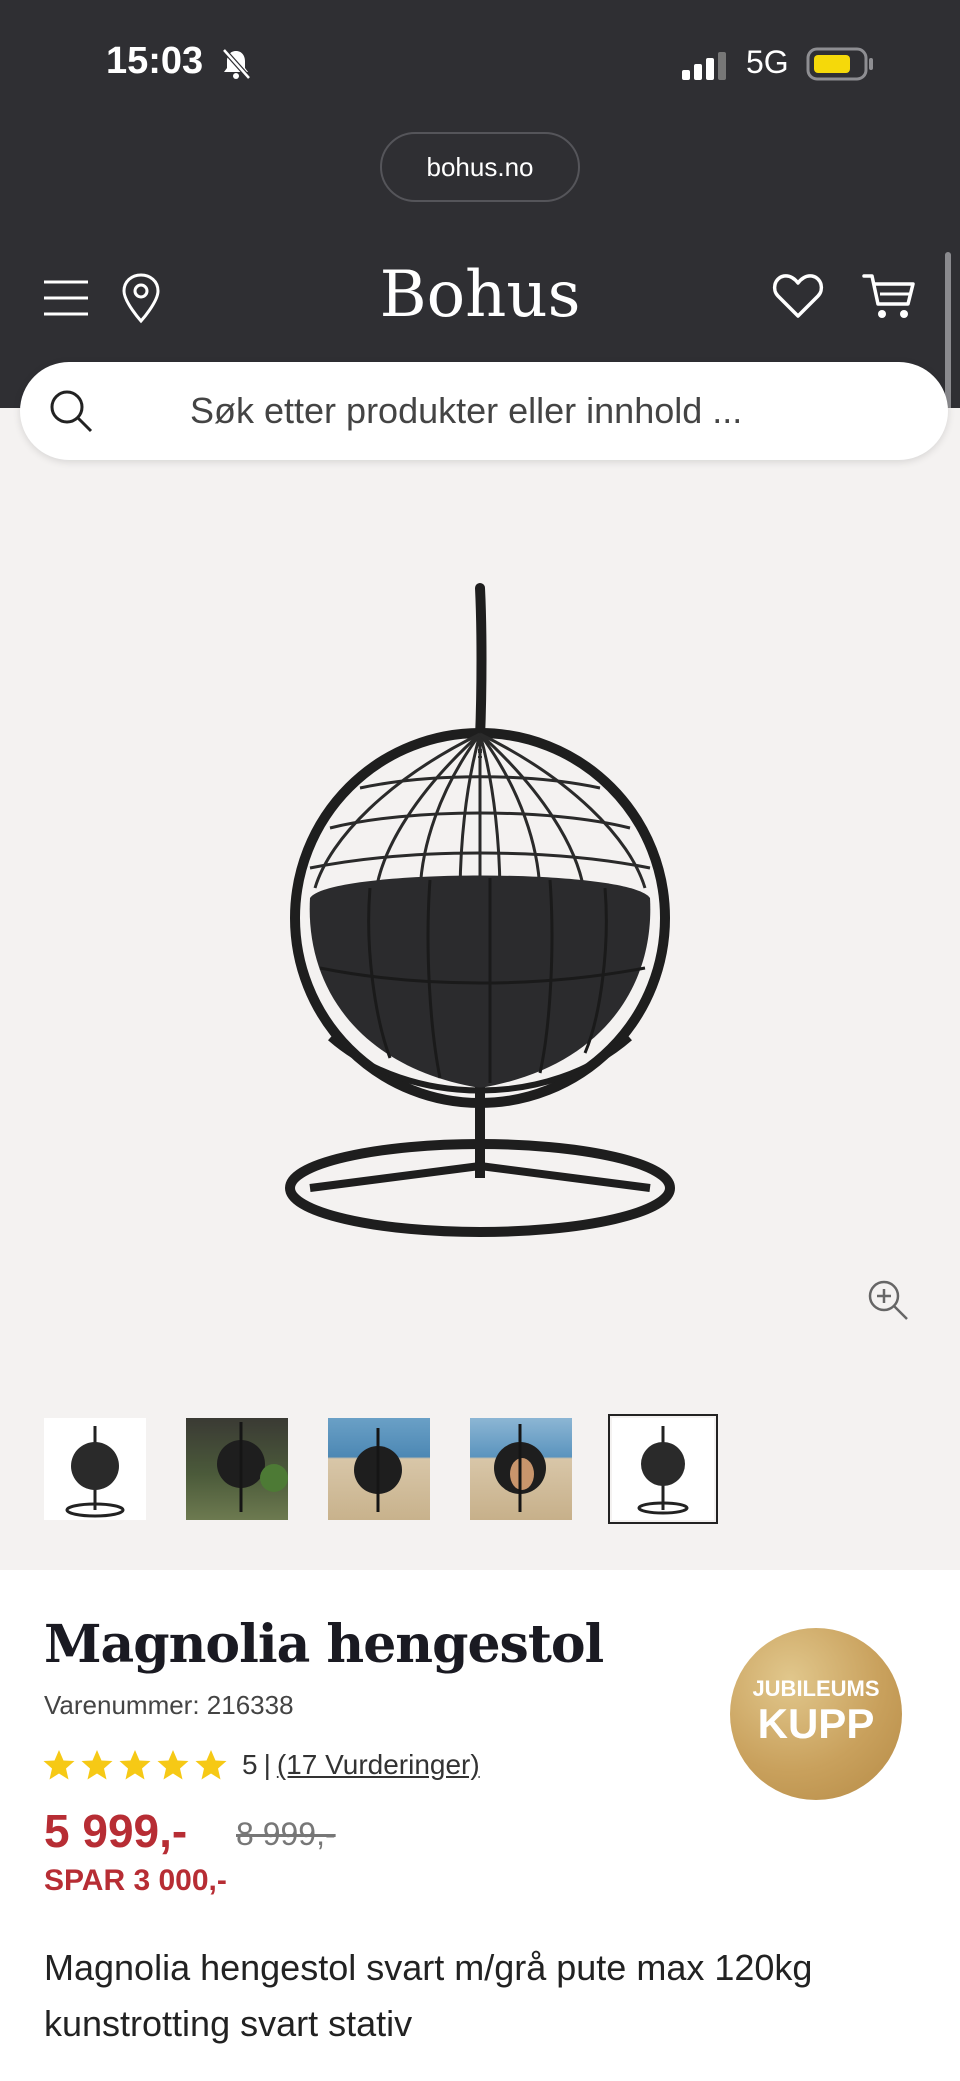  I want to click on product-title: Magnolia hengestol, so click(324, 1644).